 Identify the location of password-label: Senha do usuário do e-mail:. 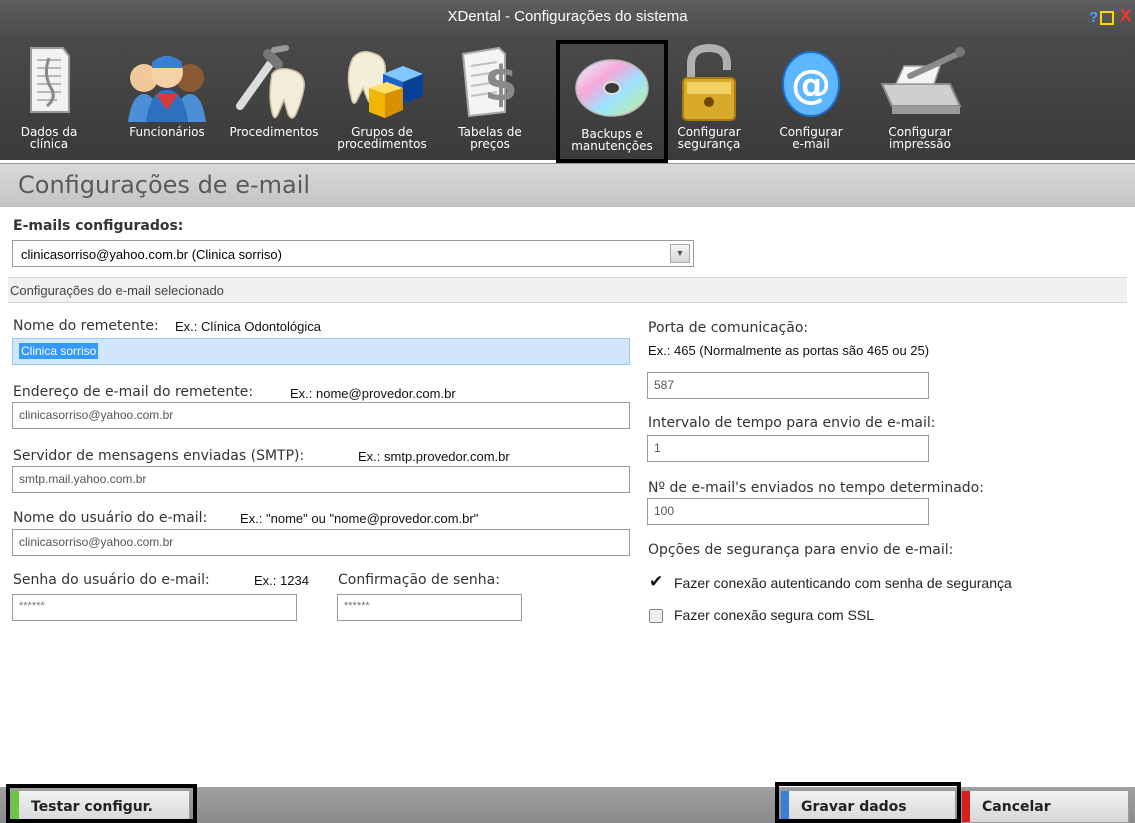
(111, 580).